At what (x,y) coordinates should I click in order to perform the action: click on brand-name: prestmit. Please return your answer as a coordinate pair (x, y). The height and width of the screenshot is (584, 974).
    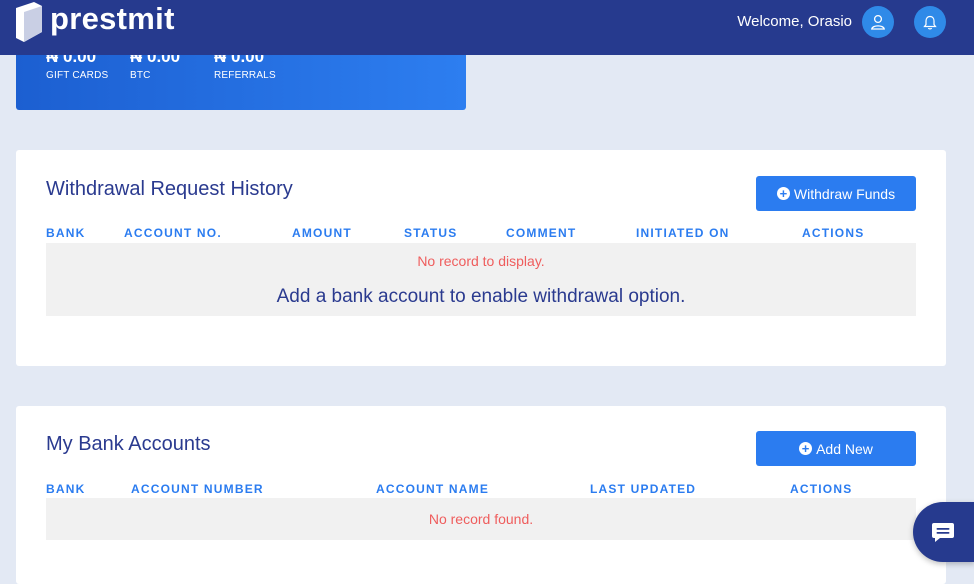
    Looking at the image, I should click on (112, 18).